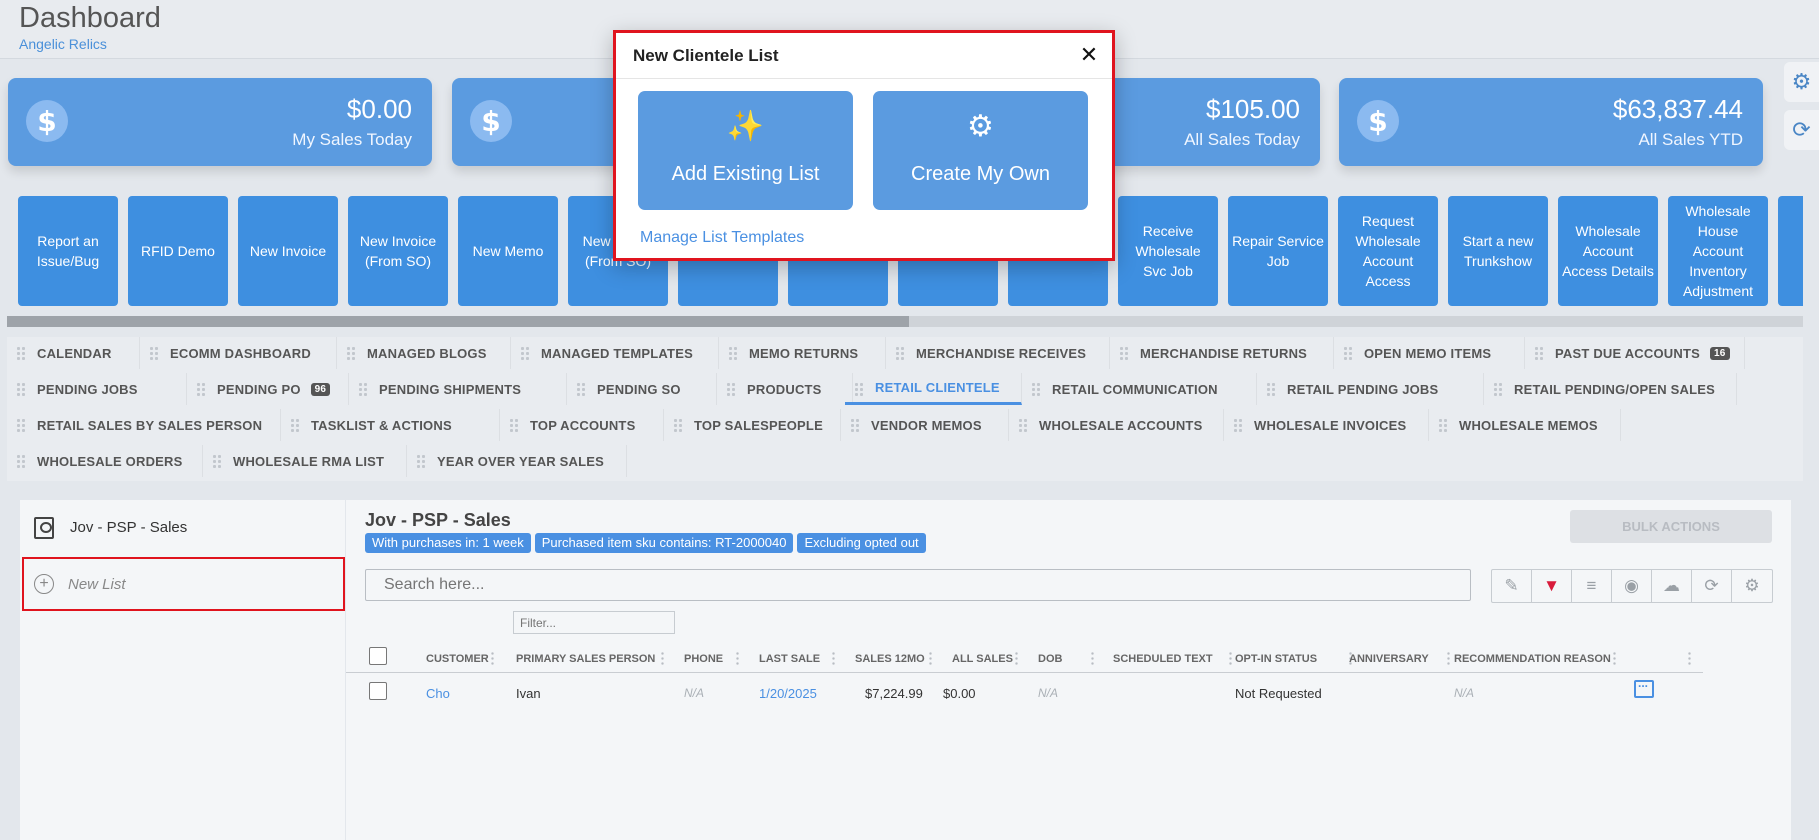 The image size is (1819, 840). I want to click on tab-retail-clientele: RETAIL CLIENTELE, so click(933, 389).